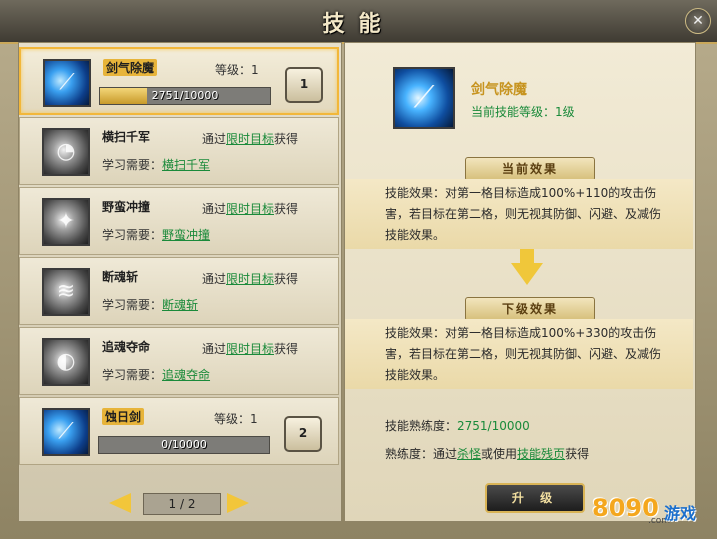 This screenshot has width=717, height=539. What do you see at coordinates (698, 21) in the screenshot?
I see `close-icon: ✕` at bounding box center [698, 21].